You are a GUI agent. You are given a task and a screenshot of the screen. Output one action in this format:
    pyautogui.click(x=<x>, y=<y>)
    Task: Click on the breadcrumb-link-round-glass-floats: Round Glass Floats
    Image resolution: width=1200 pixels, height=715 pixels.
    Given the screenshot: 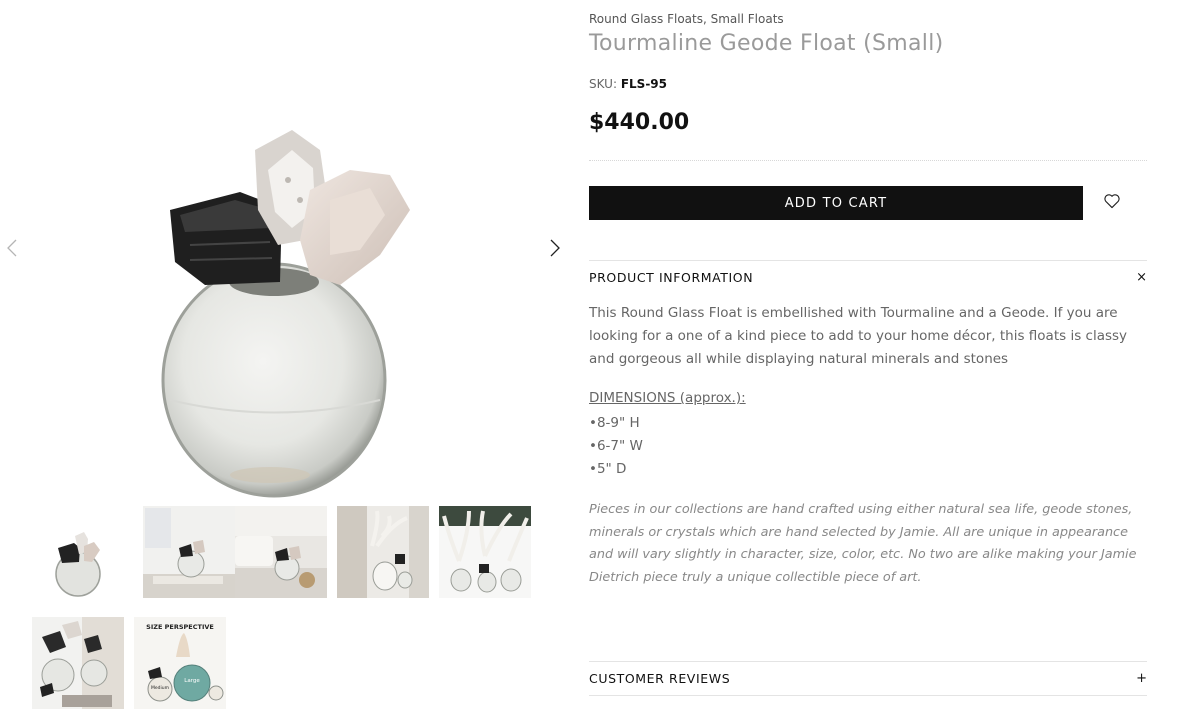 What is the action you would take?
    pyautogui.click(x=646, y=19)
    